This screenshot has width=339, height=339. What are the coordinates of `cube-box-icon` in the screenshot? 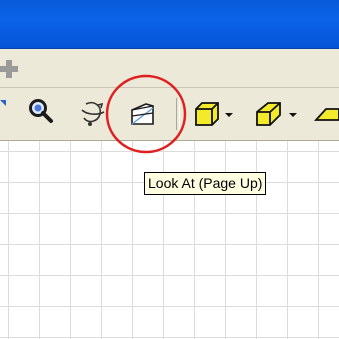 It's located at (207, 114).